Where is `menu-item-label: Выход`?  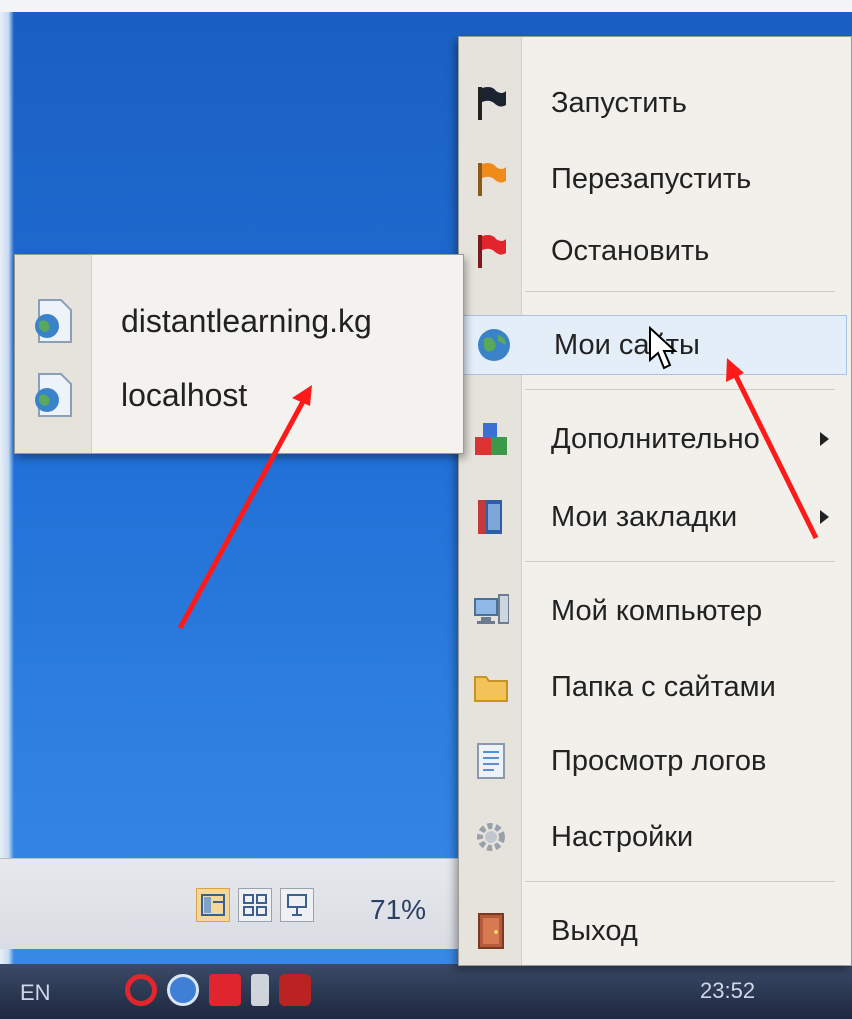
menu-item-label: Выход is located at coordinates (594, 930).